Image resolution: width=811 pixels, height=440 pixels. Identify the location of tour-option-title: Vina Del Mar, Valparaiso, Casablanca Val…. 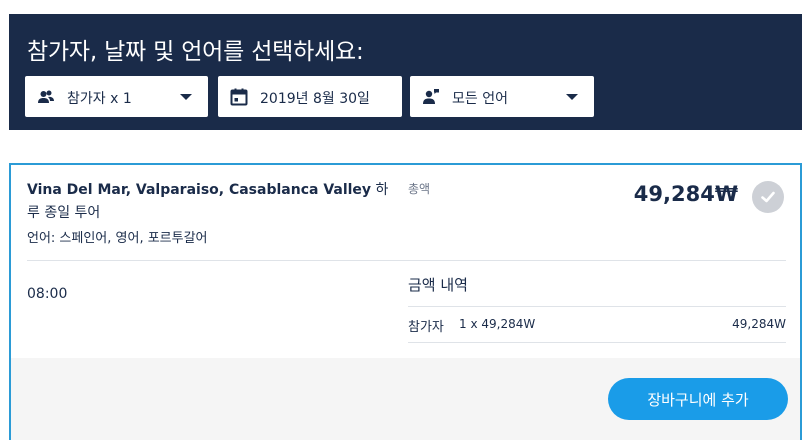
(212, 202).